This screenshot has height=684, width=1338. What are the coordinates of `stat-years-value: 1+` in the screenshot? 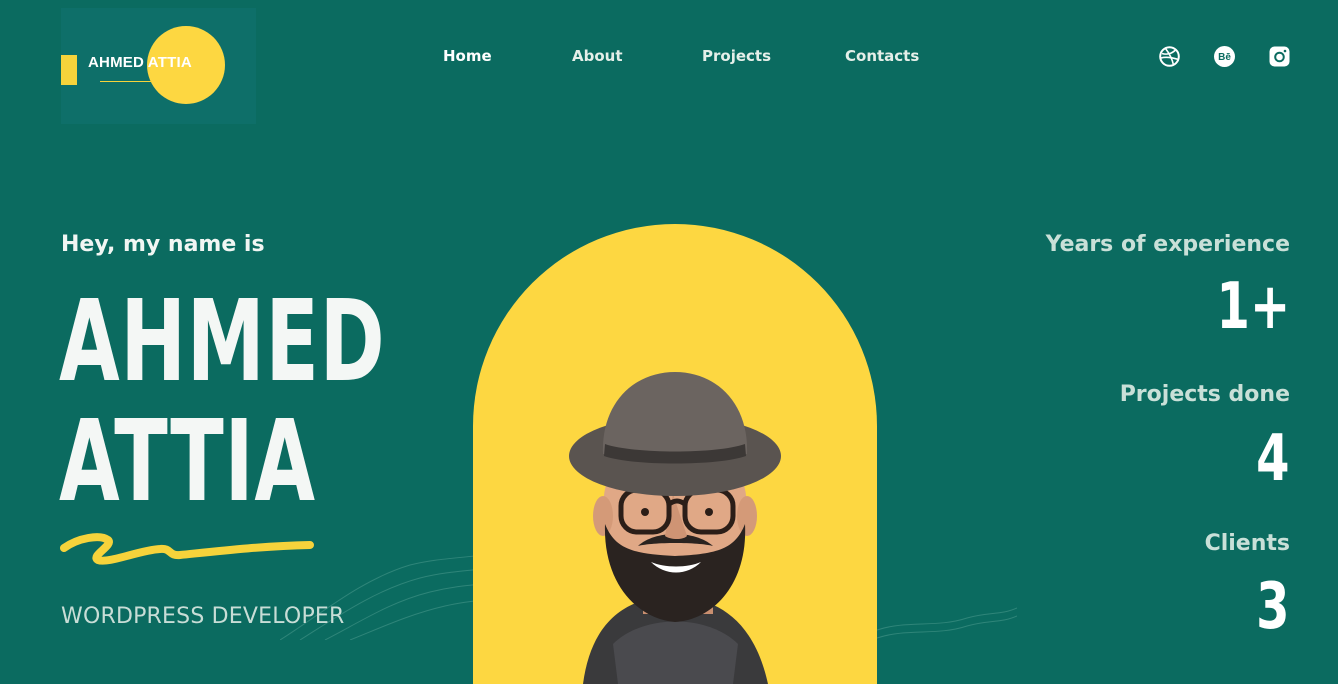 It's located at (1253, 307).